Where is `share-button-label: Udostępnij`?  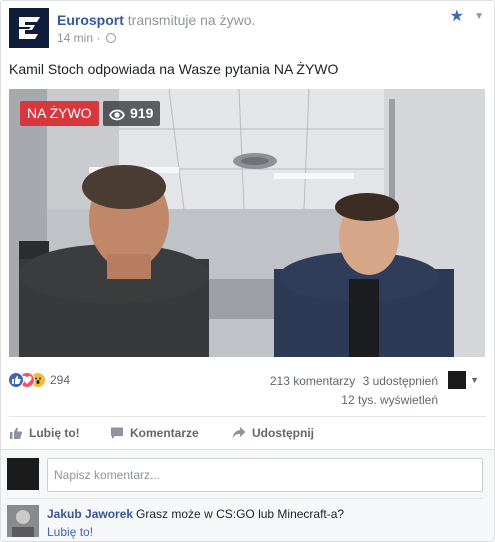
share-button-label: Udostępnij is located at coordinates (283, 433).